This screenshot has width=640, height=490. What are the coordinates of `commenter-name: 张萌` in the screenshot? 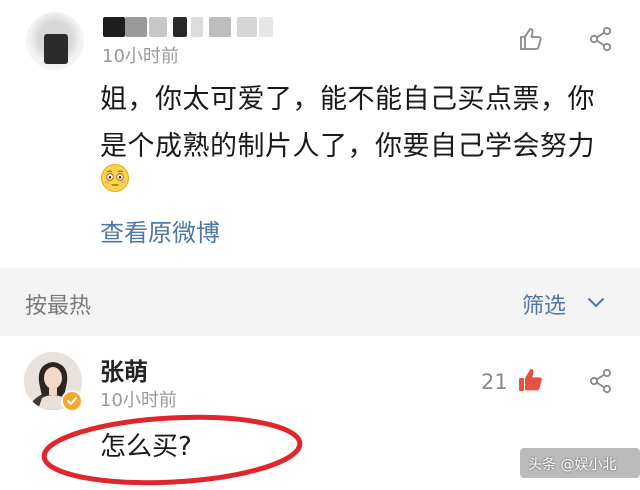 It's located at (124, 369).